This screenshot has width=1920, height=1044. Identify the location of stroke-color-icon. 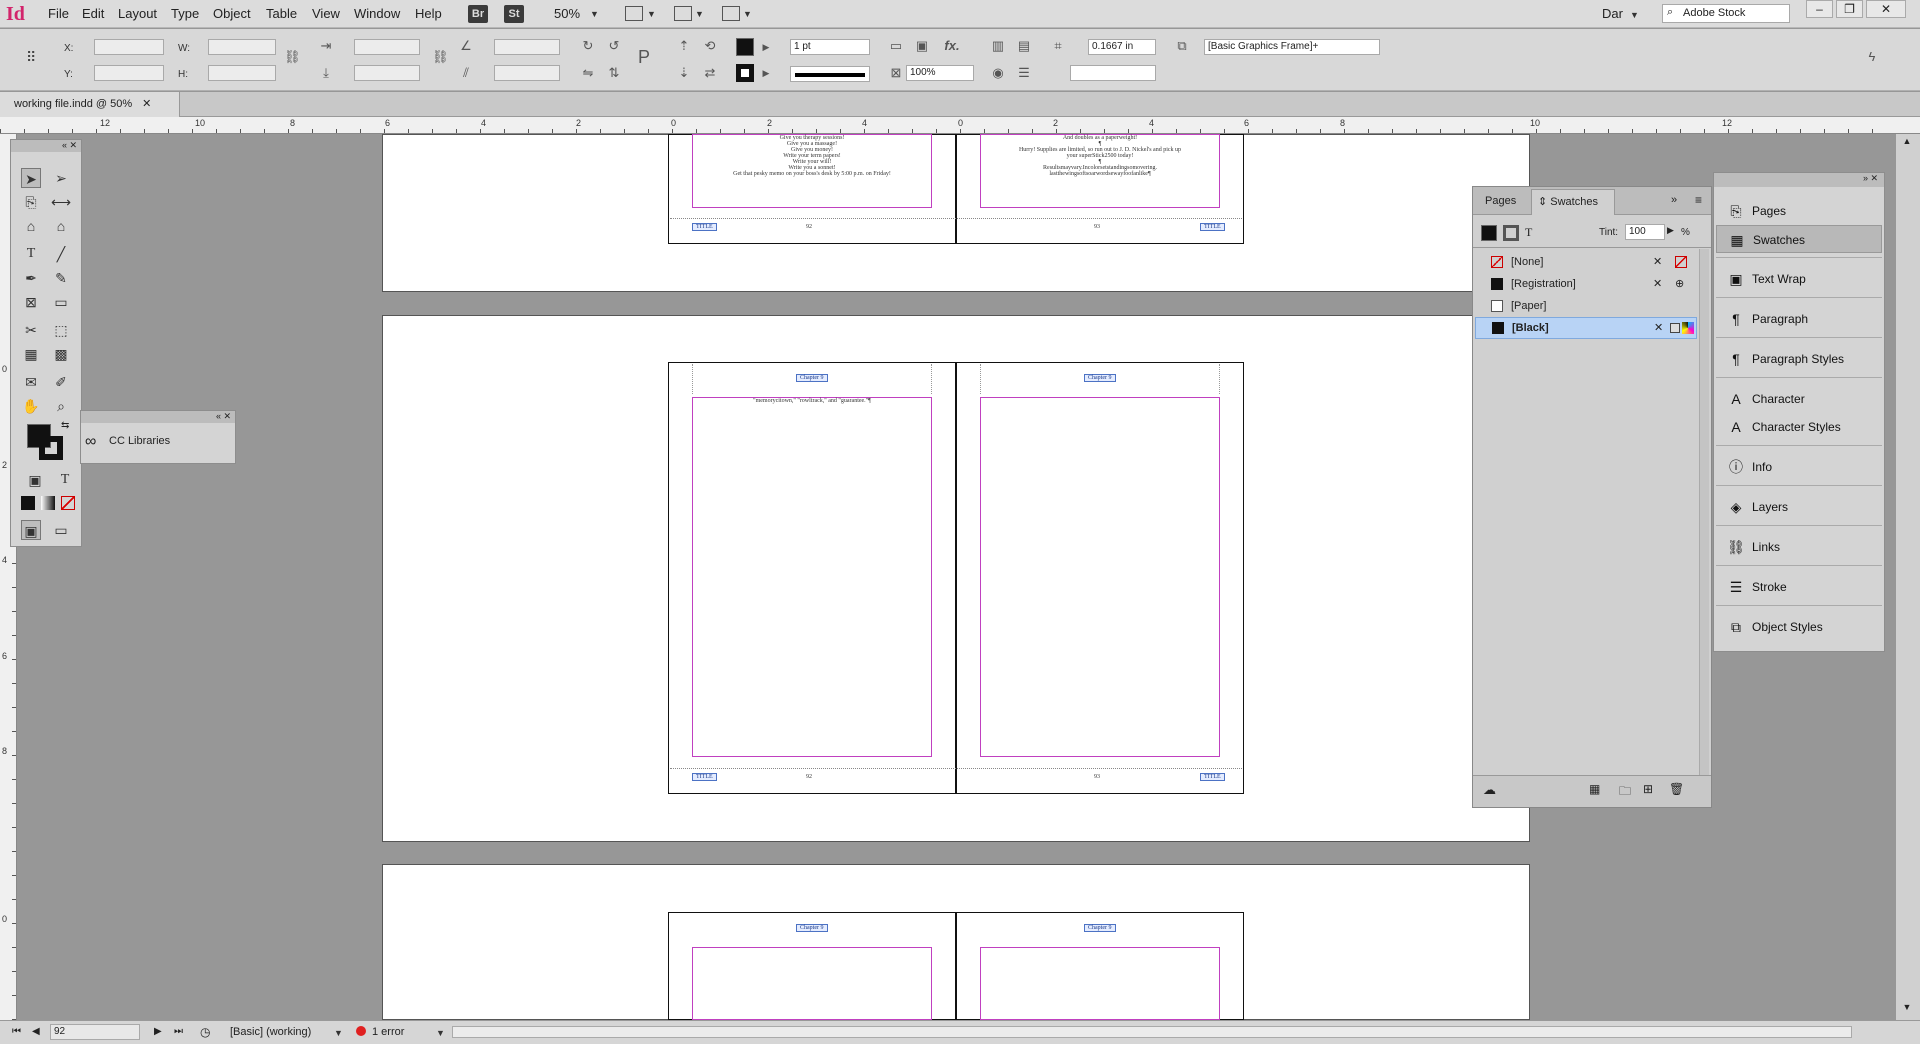
(51, 448).